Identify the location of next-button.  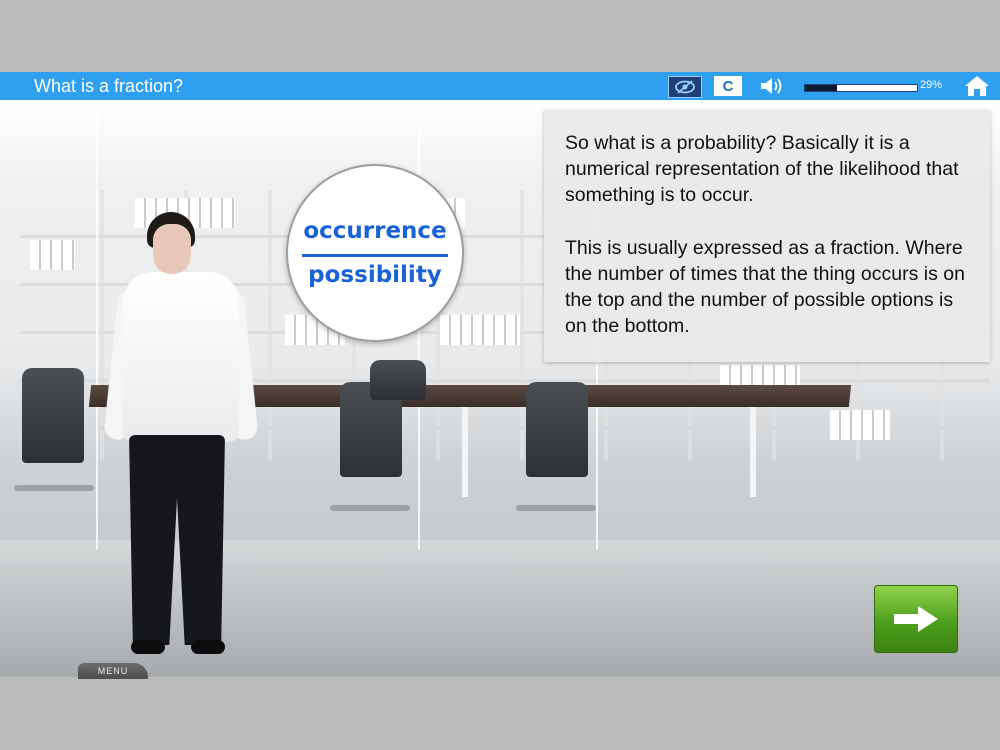
(916, 619).